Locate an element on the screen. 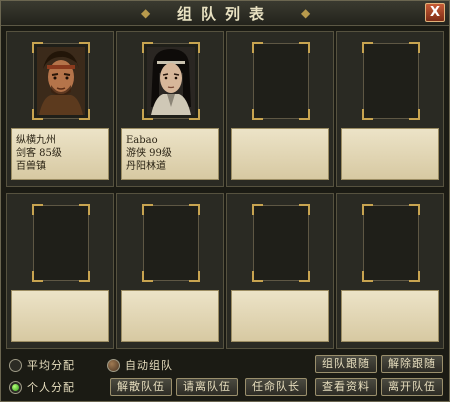 This screenshot has height=402, width=450. member-name: Eabao is located at coordinates (142, 140).